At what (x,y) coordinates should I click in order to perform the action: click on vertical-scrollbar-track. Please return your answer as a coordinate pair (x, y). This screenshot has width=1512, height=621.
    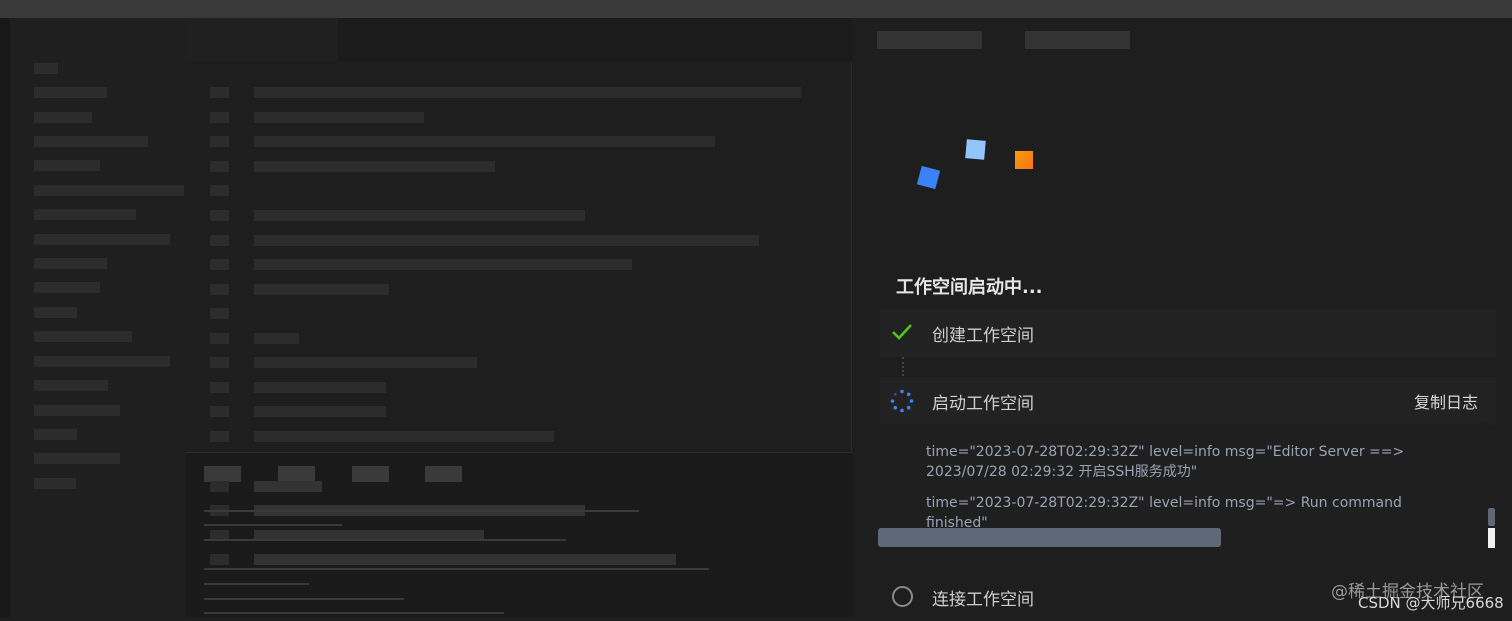
    Looking at the image, I should click on (1491, 538).